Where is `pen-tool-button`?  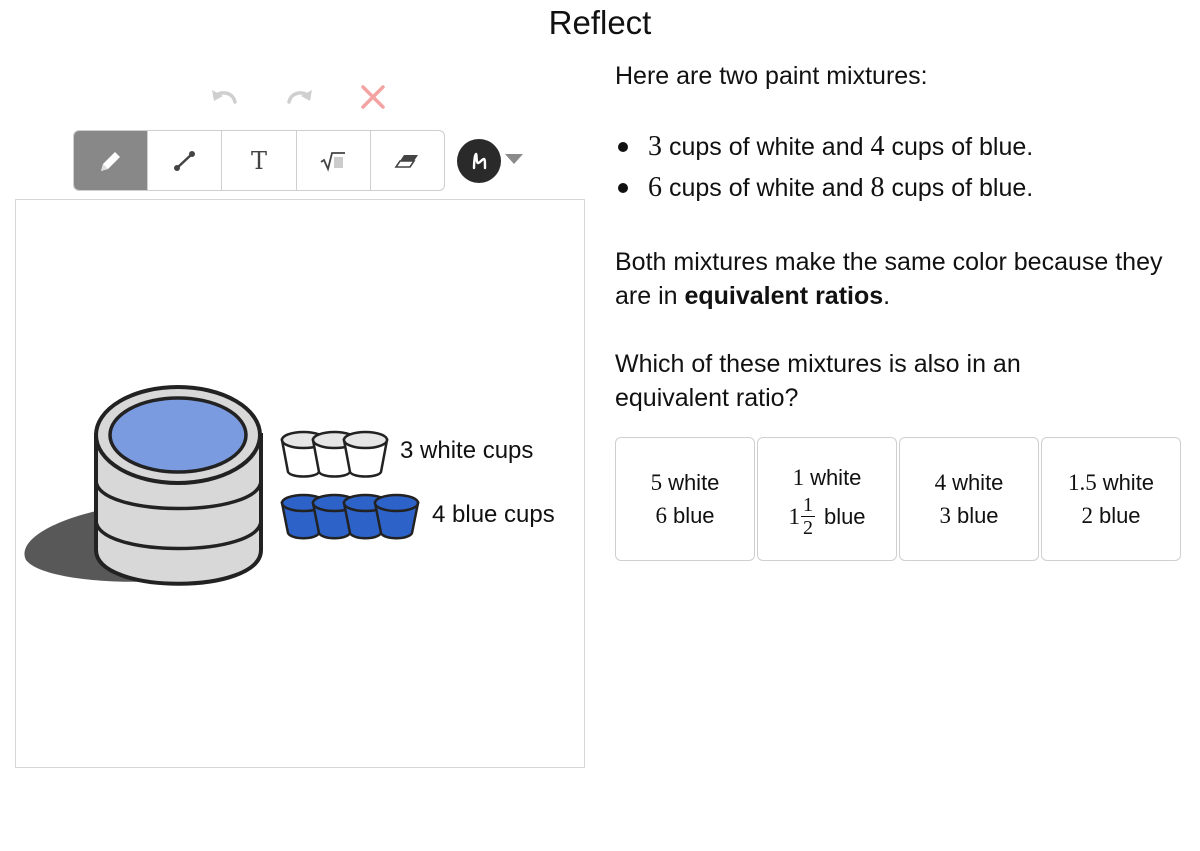
pen-tool-button is located at coordinates (111, 160).